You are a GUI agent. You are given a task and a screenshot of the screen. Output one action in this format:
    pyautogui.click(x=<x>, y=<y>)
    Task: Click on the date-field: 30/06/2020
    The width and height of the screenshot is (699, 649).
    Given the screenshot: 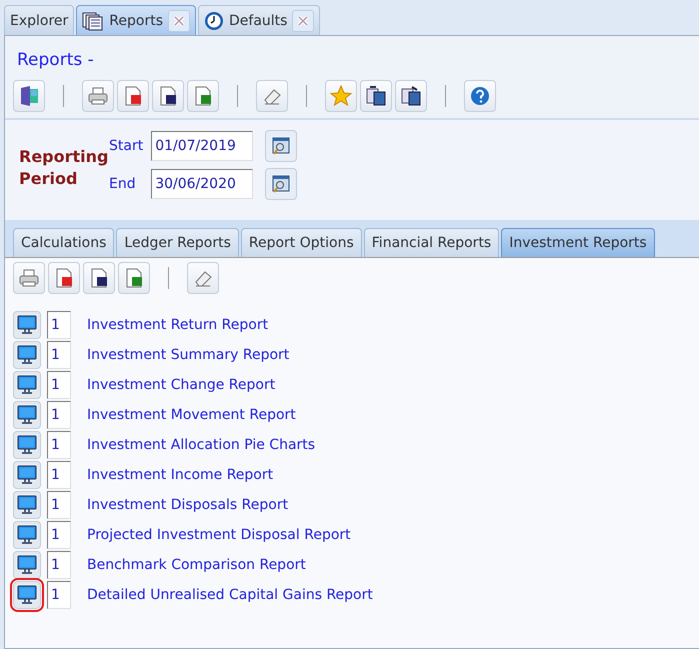 What is the action you would take?
    pyautogui.click(x=202, y=184)
    